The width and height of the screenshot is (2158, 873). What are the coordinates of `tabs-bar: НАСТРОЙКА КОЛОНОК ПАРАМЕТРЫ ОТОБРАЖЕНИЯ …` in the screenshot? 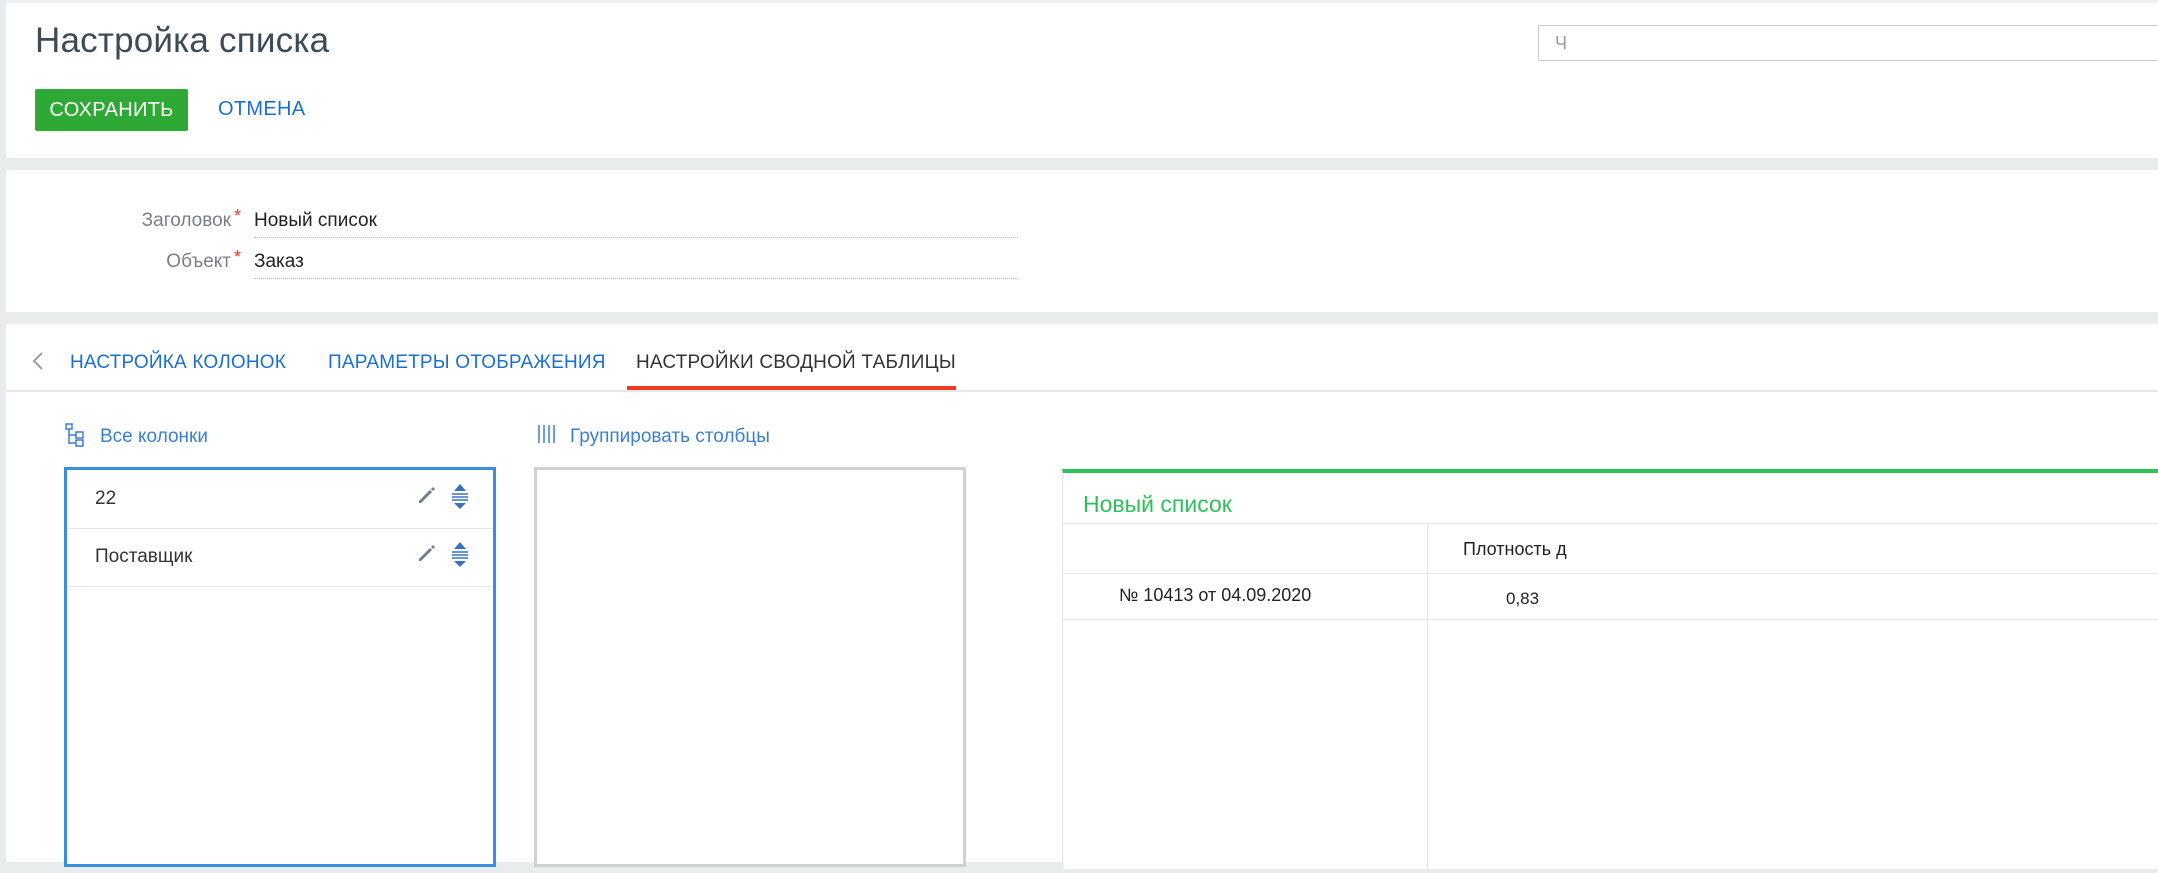 It's located at (1082, 358).